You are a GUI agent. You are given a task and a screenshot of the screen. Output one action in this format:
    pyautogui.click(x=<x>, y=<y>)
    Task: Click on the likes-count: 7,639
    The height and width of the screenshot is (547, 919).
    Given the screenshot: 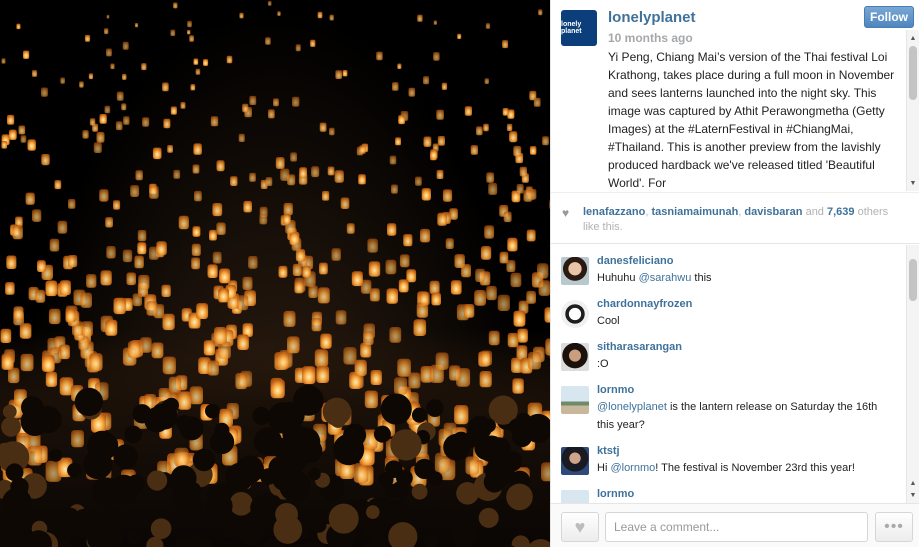 What is the action you would take?
    pyautogui.click(x=841, y=212)
    